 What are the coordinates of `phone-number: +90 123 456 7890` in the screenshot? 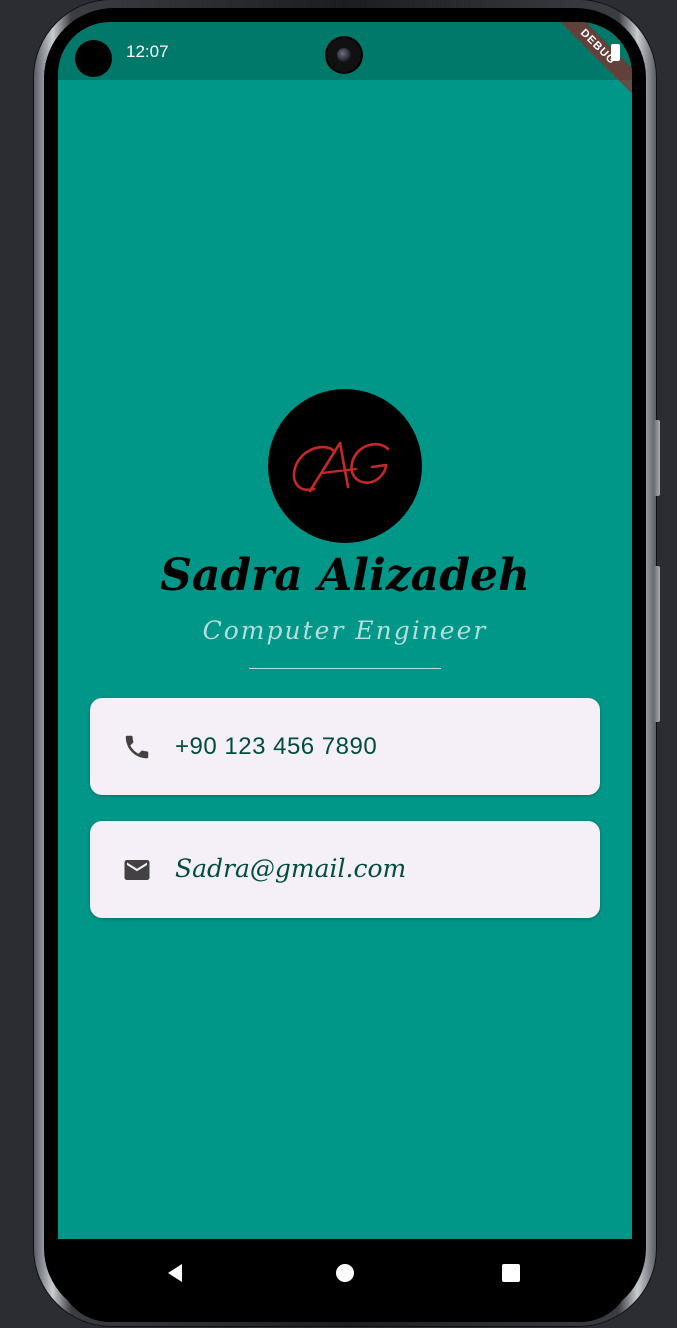 It's located at (276, 746).